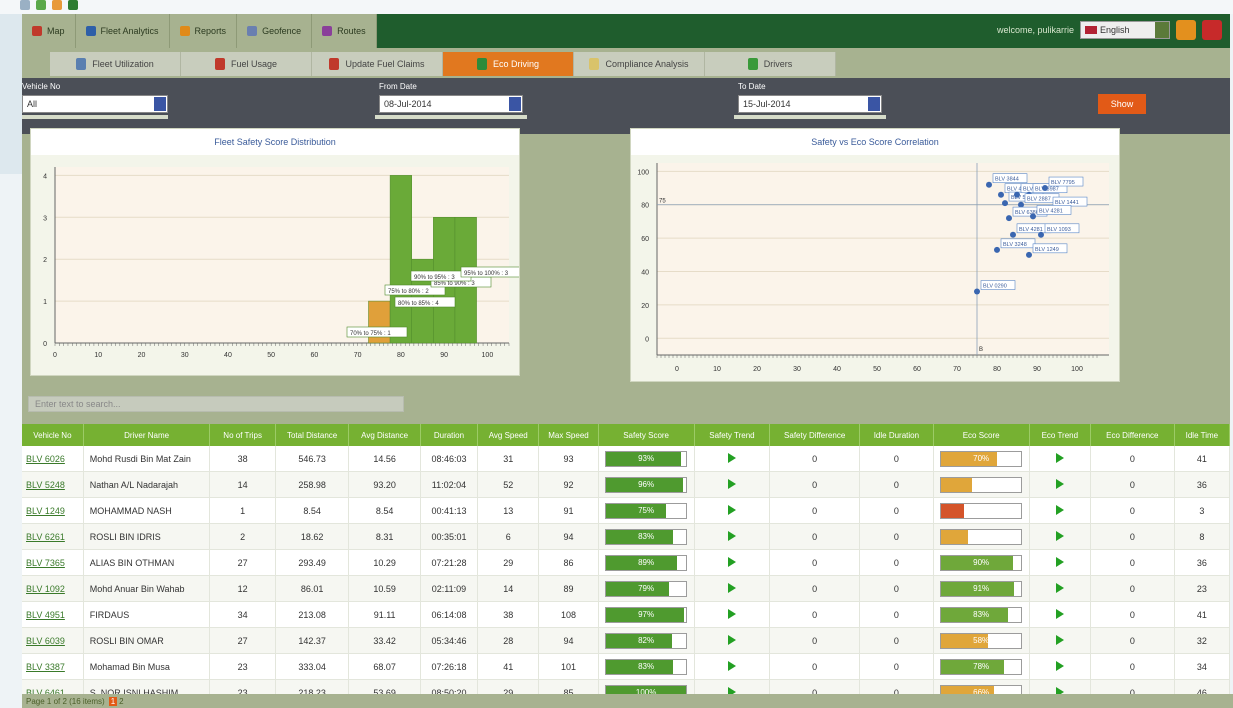 This screenshot has width=1233, height=708. What do you see at coordinates (815, 510) in the screenshot?
I see `safety-difference-cell: 0` at bounding box center [815, 510].